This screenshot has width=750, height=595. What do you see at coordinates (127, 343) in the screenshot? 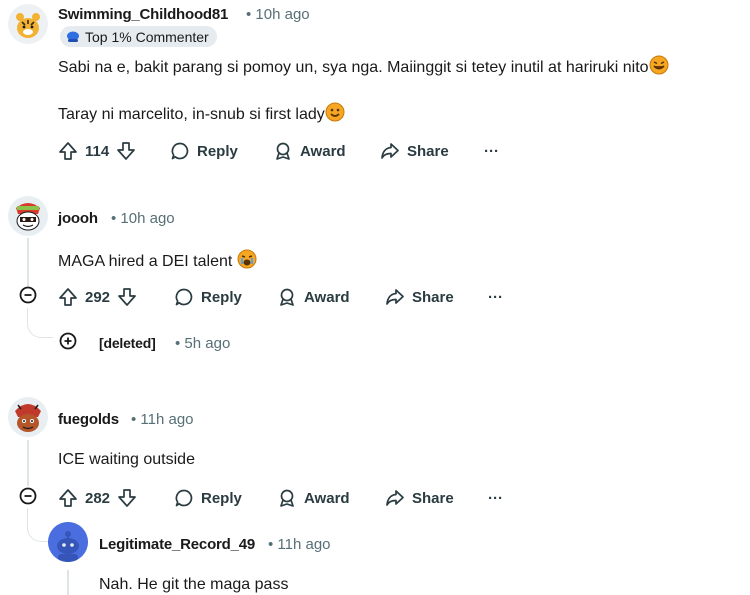
I see `deleted-username: [deleted]` at bounding box center [127, 343].